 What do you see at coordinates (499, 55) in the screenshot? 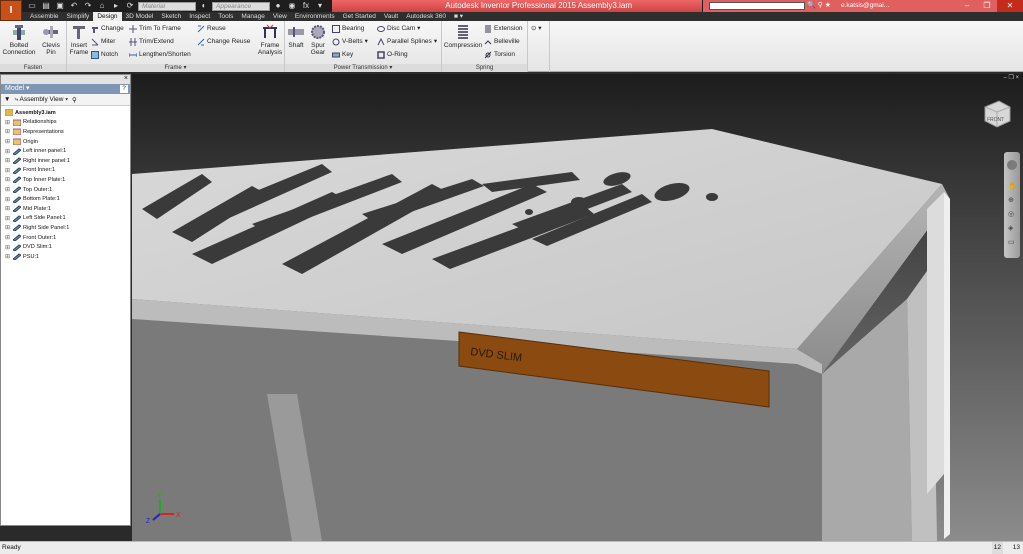
I see `torsion-button: Torsion` at bounding box center [499, 55].